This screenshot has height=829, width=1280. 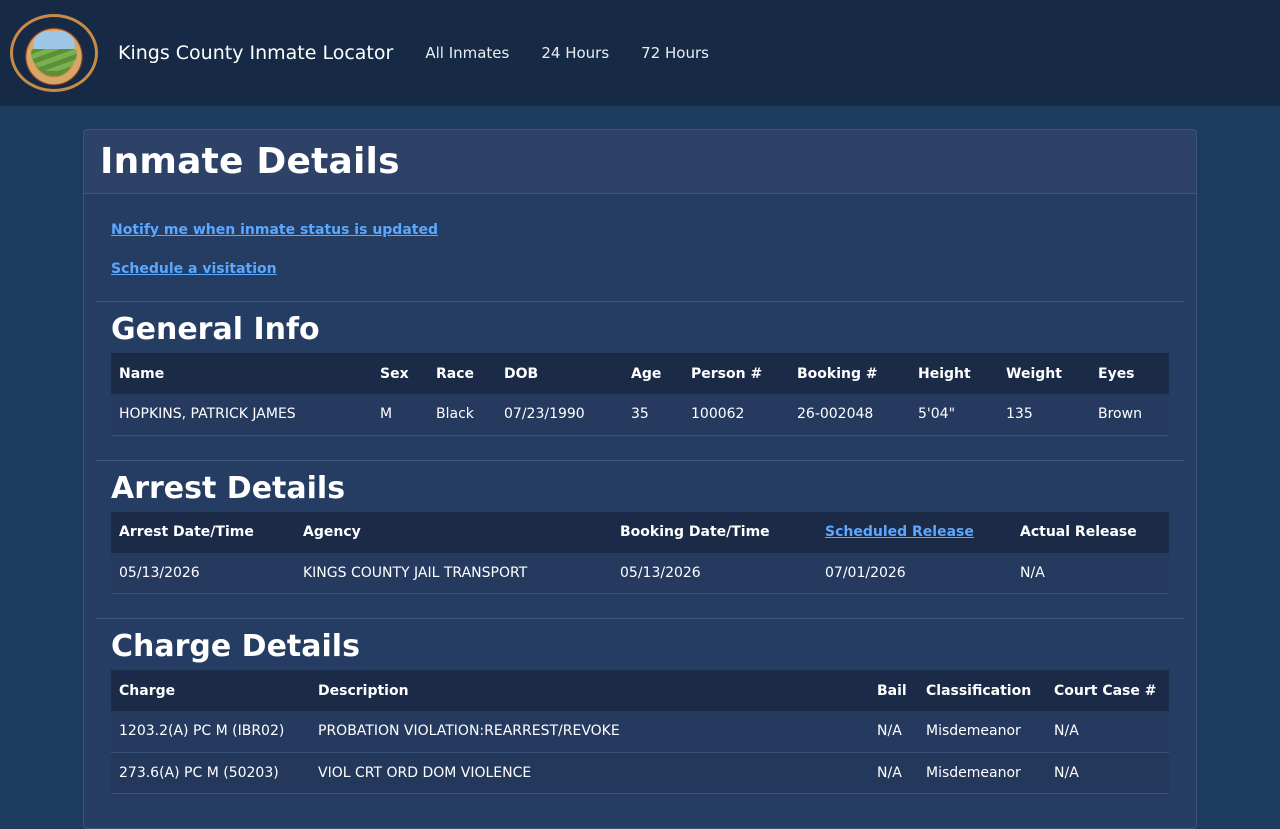 What do you see at coordinates (575, 53) in the screenshot?
I see `nav-24-hours: 24 Hours` at bounding box center [575, 53].